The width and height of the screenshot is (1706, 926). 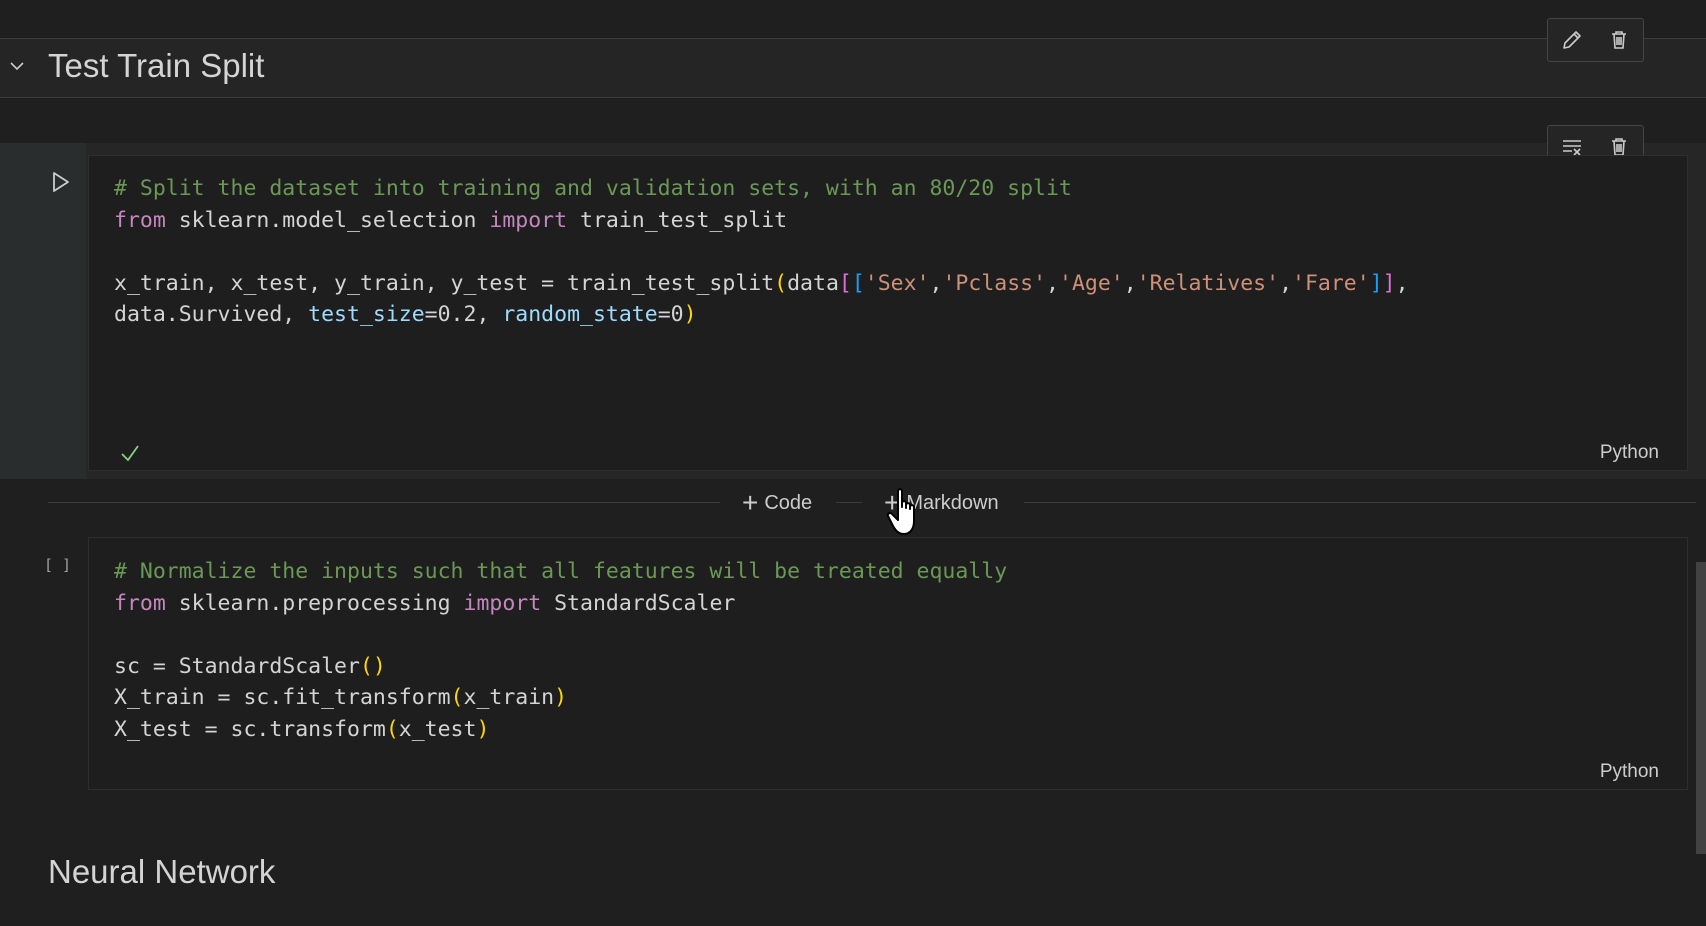 I want to click on cell-gutter, so click(x=43, y=311).